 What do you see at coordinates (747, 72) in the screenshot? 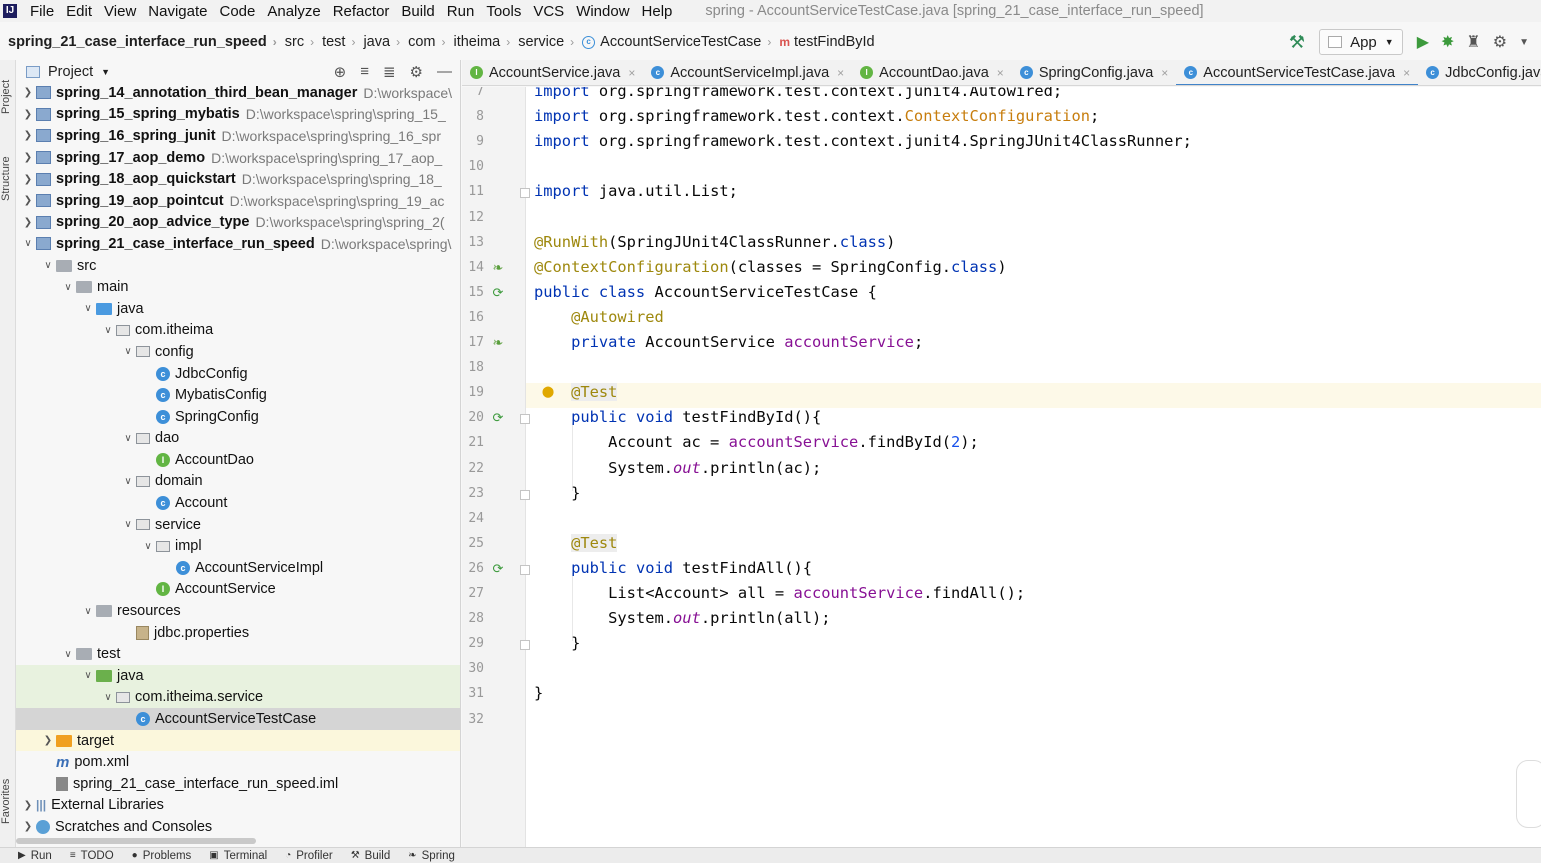
I see `editor-tab: c AccountServiceImpl.java ×` at bounding box center [747, 72].